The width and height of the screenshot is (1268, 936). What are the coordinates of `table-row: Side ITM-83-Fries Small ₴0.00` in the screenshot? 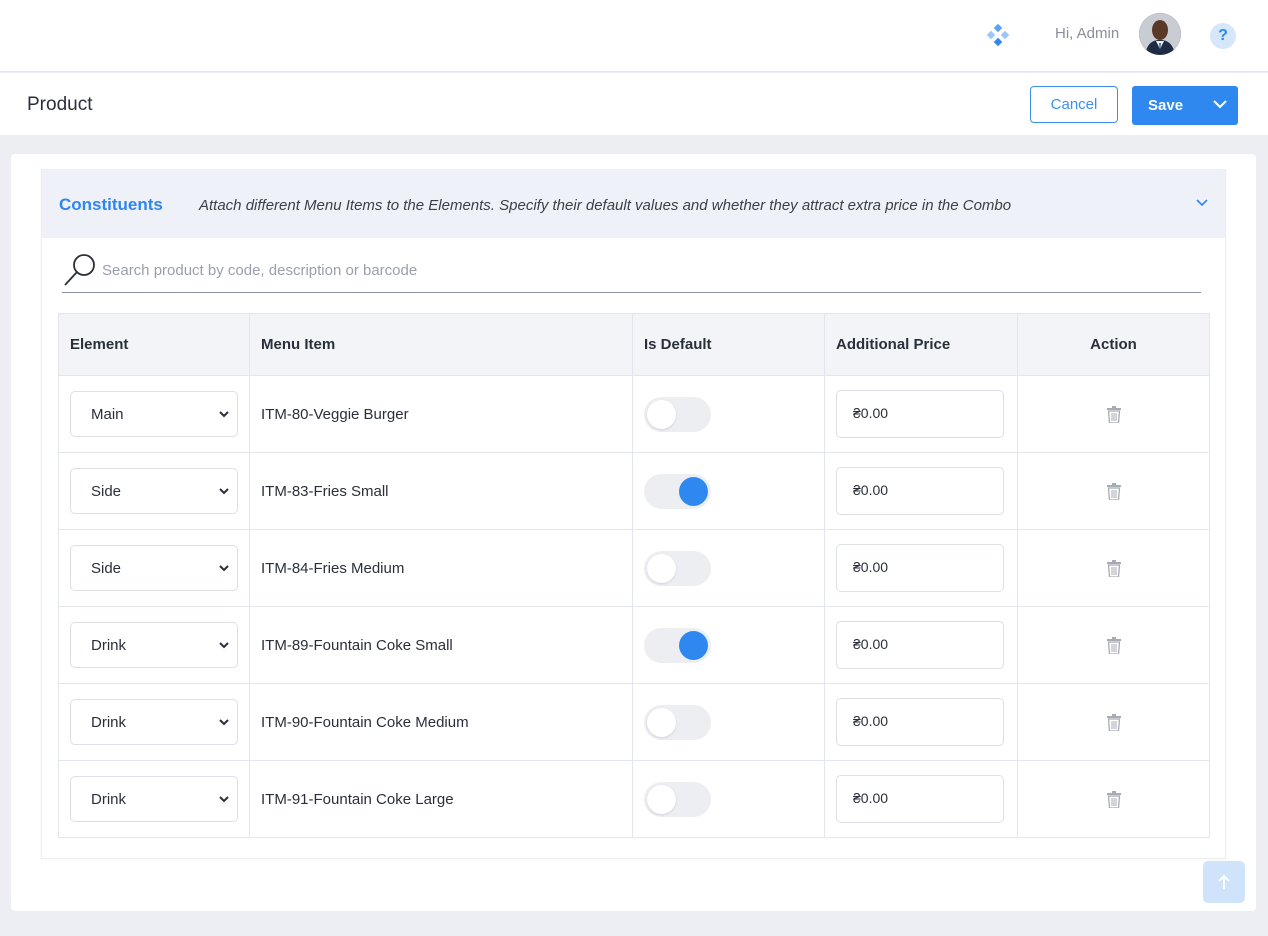 It's located at (634, 491).